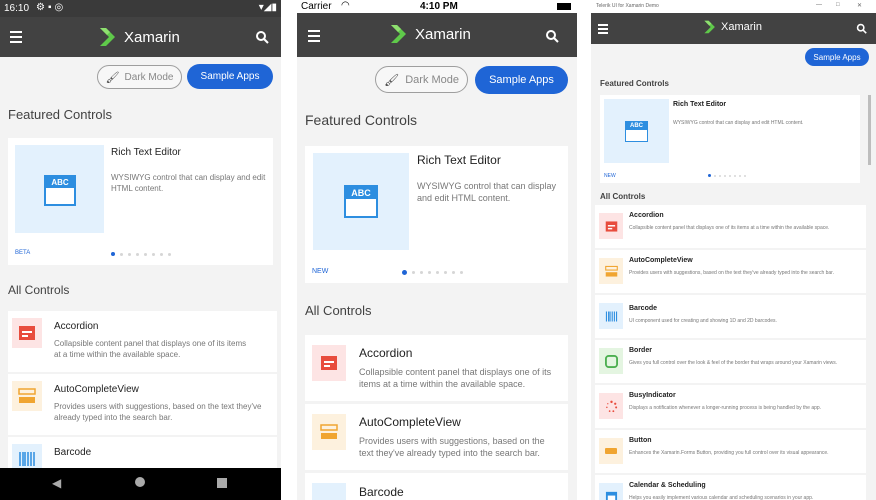  Describe the element at coordinates (611, 451) in the screenshot. I see `button-icon` at that location.